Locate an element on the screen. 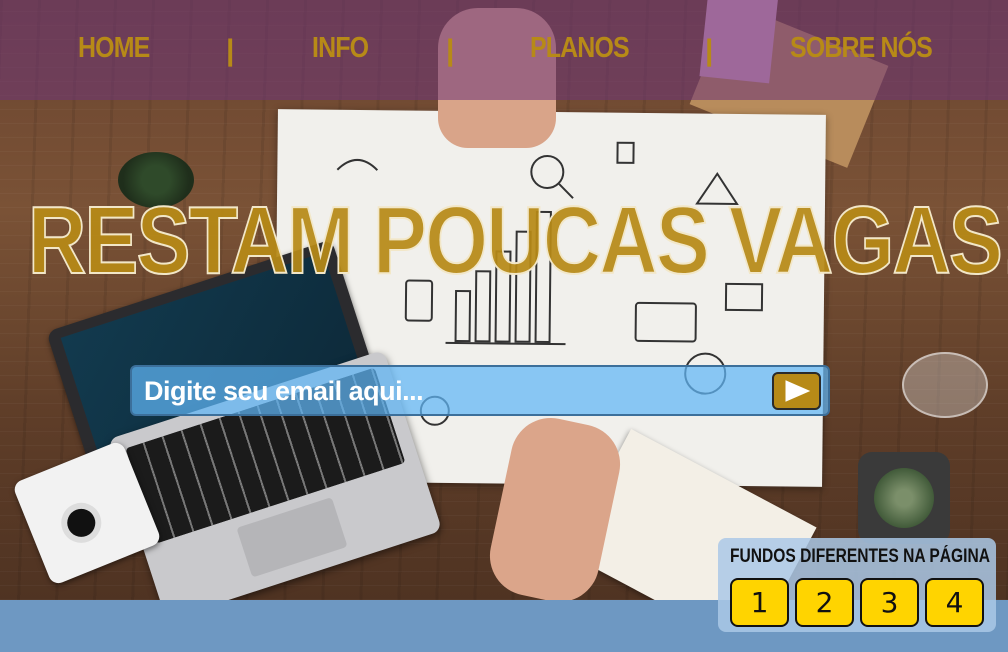 Image resolution: width=1008 pixels, height=652 pixels. nav-home-link: HOME is located at coordinates (114, 52).